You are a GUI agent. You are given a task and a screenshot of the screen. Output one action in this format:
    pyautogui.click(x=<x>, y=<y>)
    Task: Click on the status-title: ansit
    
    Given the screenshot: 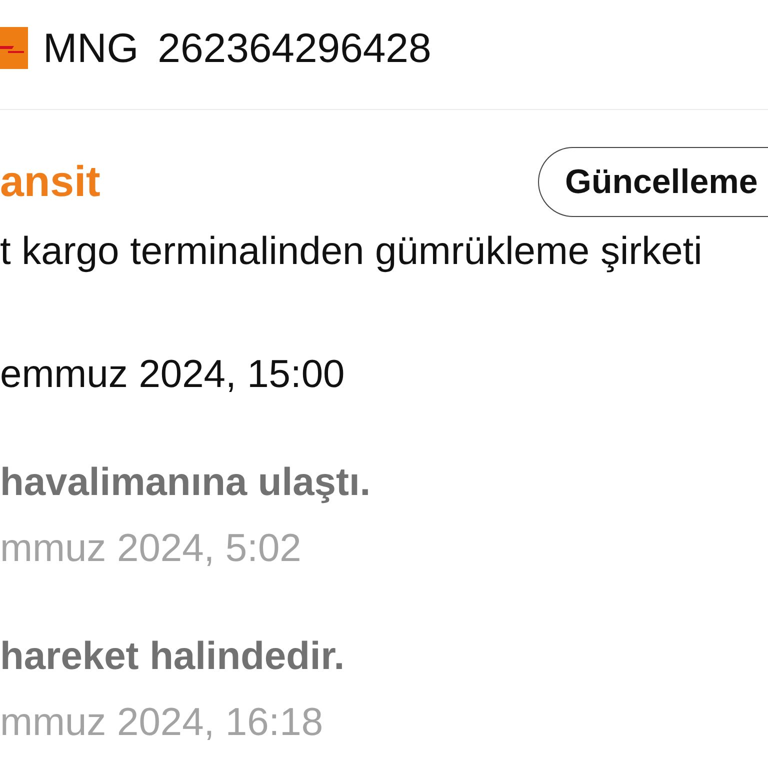 What is the action you would take?
    pyautogui.click(x=51, y=182)
    